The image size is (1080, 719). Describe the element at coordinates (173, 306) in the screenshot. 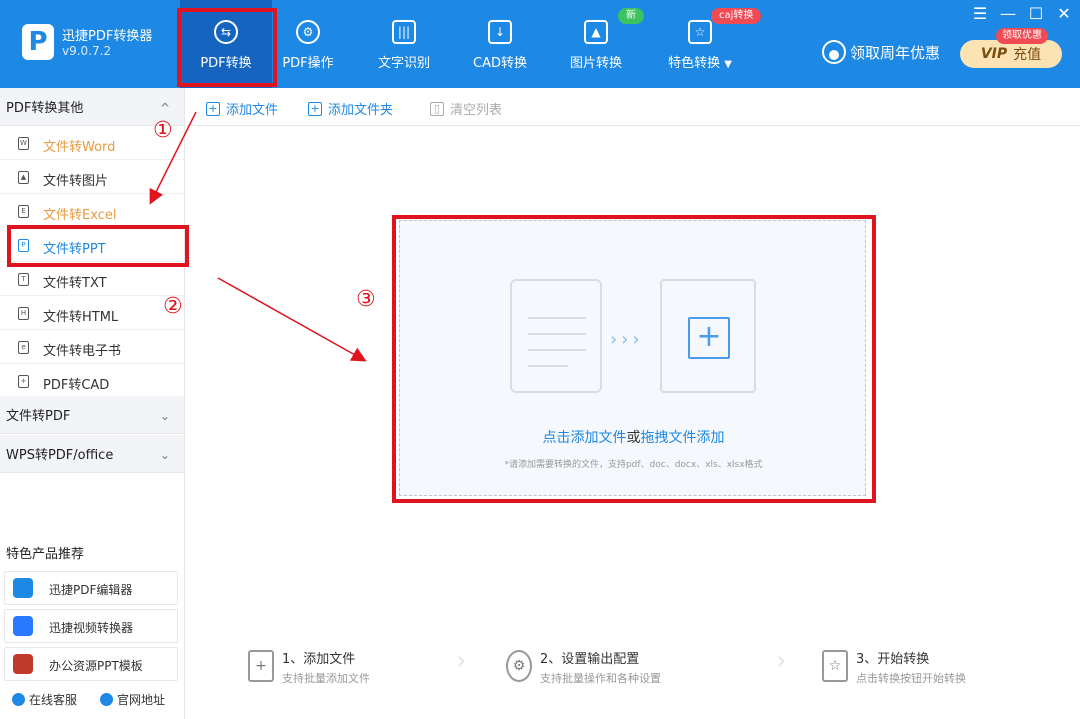

I see `annotation-number-2: ②` at that location.